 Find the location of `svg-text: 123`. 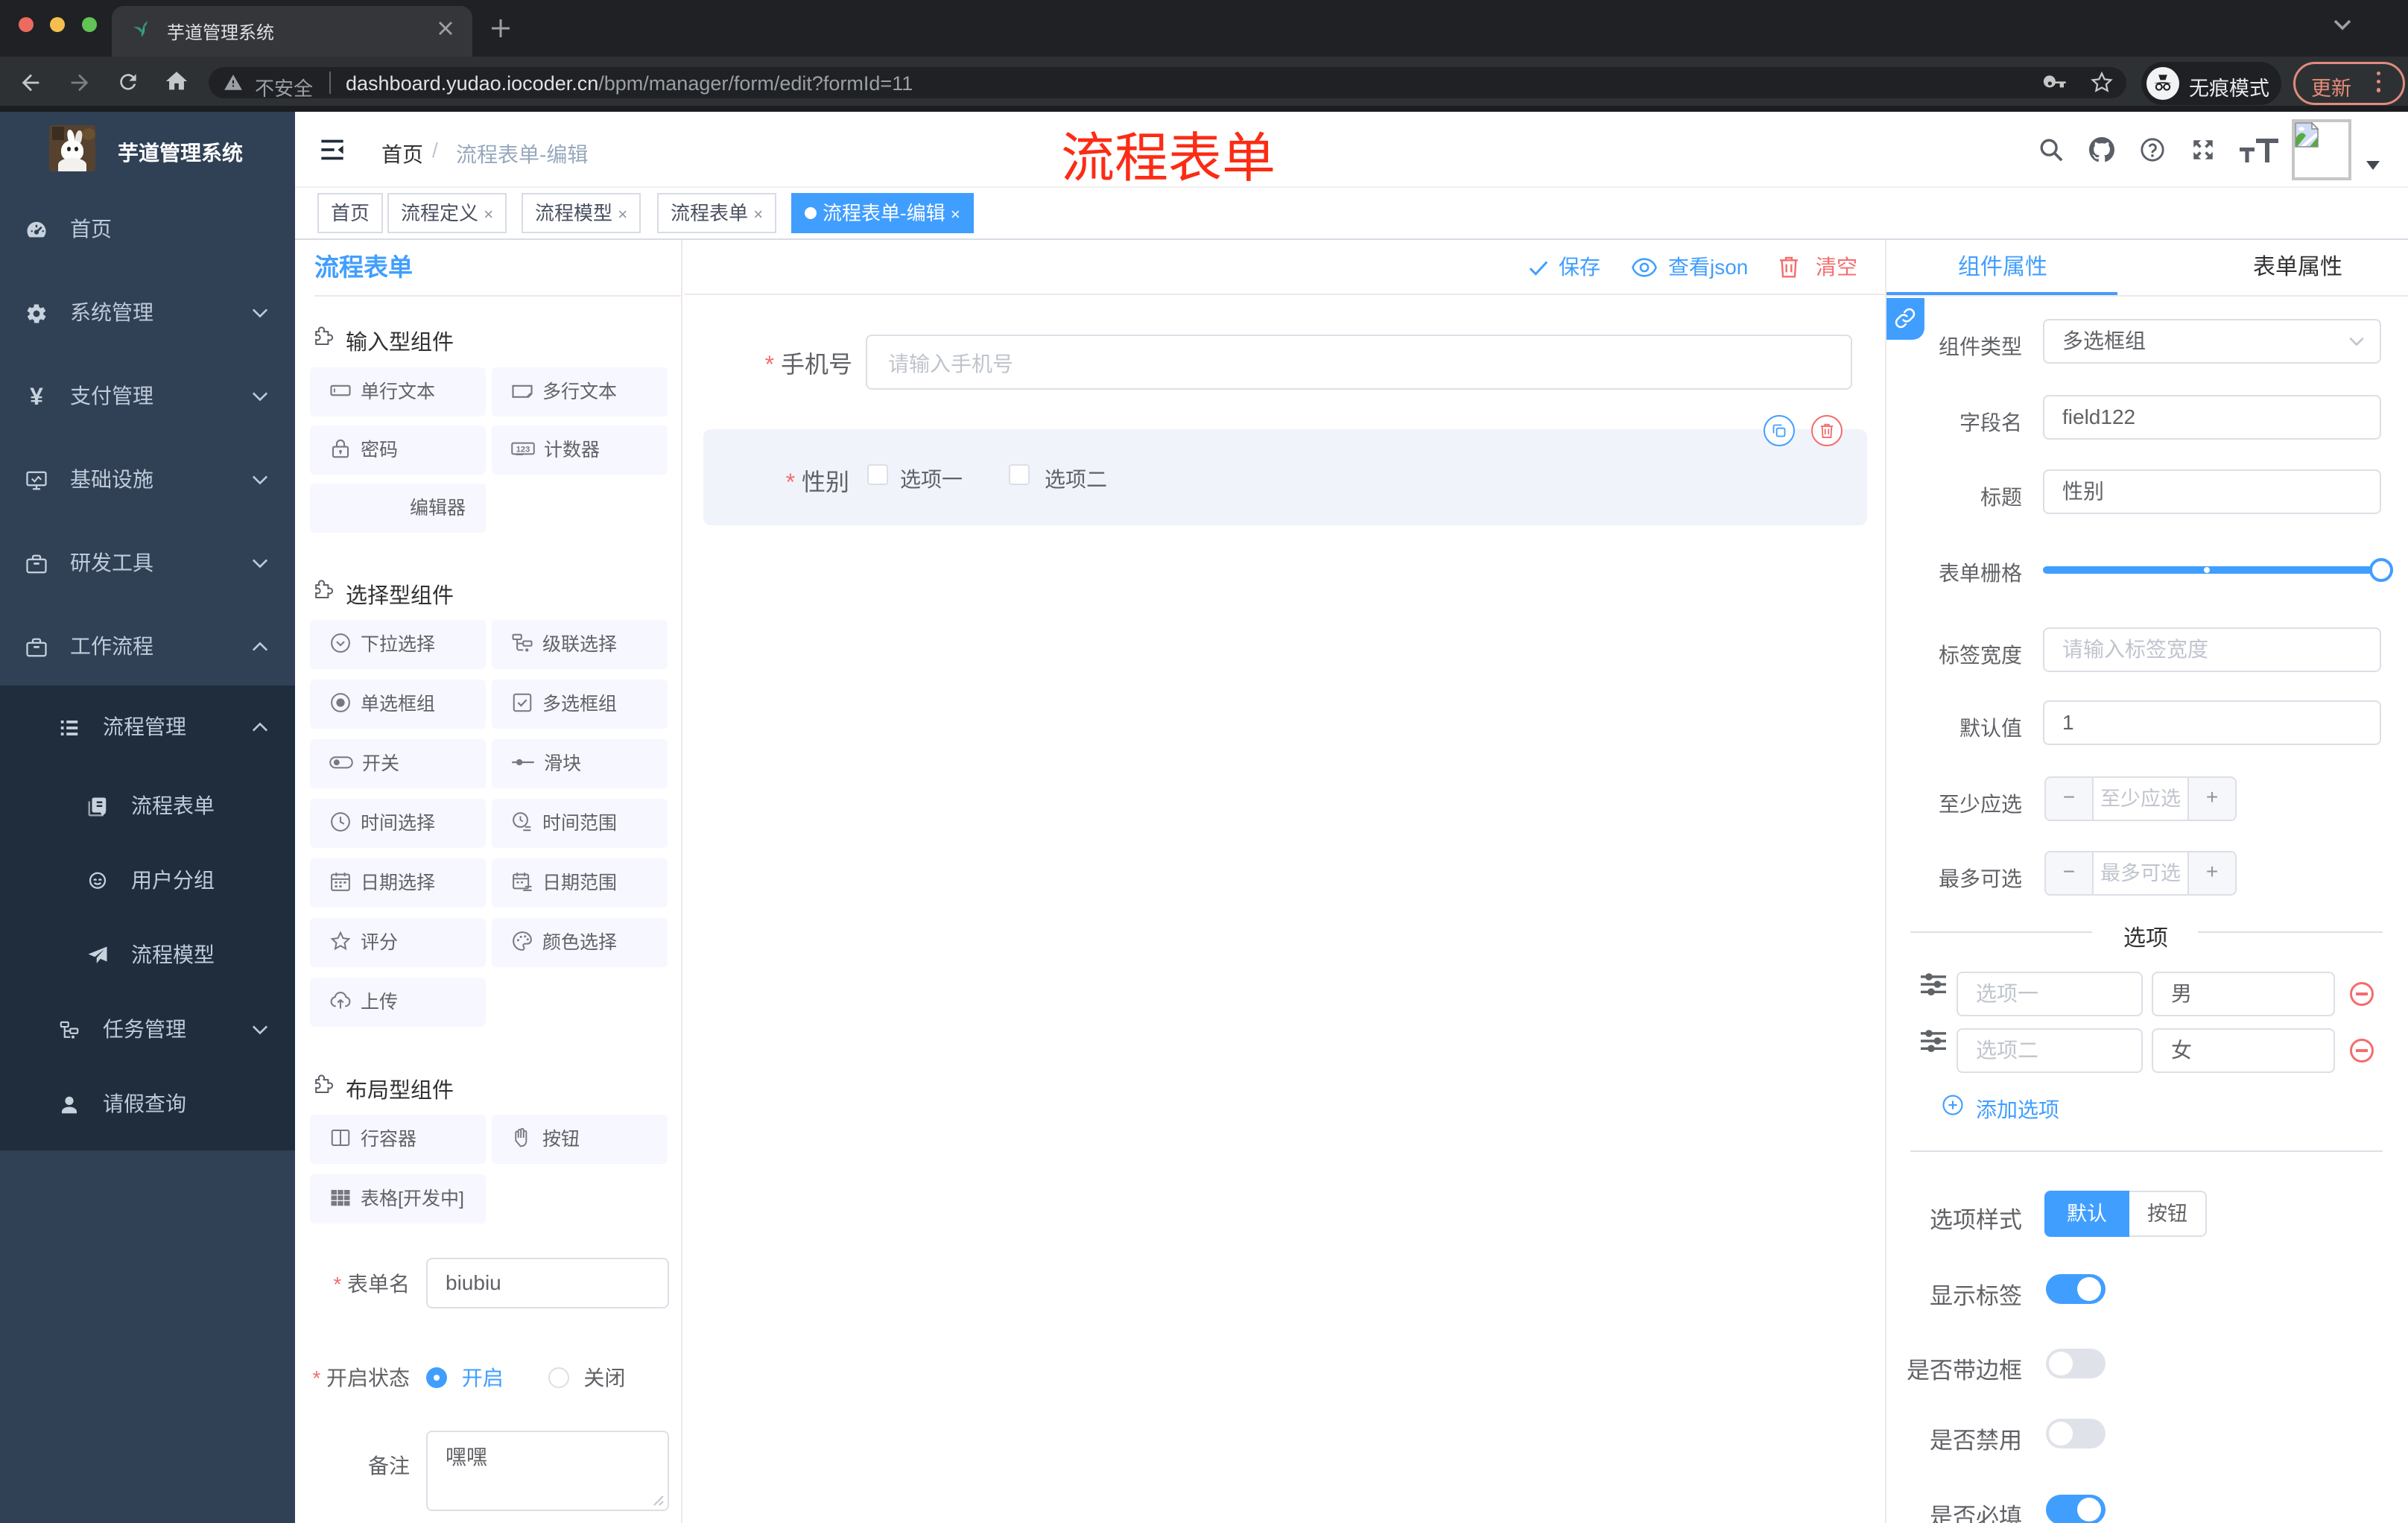

svg-text: 123 is located at coordinates (523, 449).